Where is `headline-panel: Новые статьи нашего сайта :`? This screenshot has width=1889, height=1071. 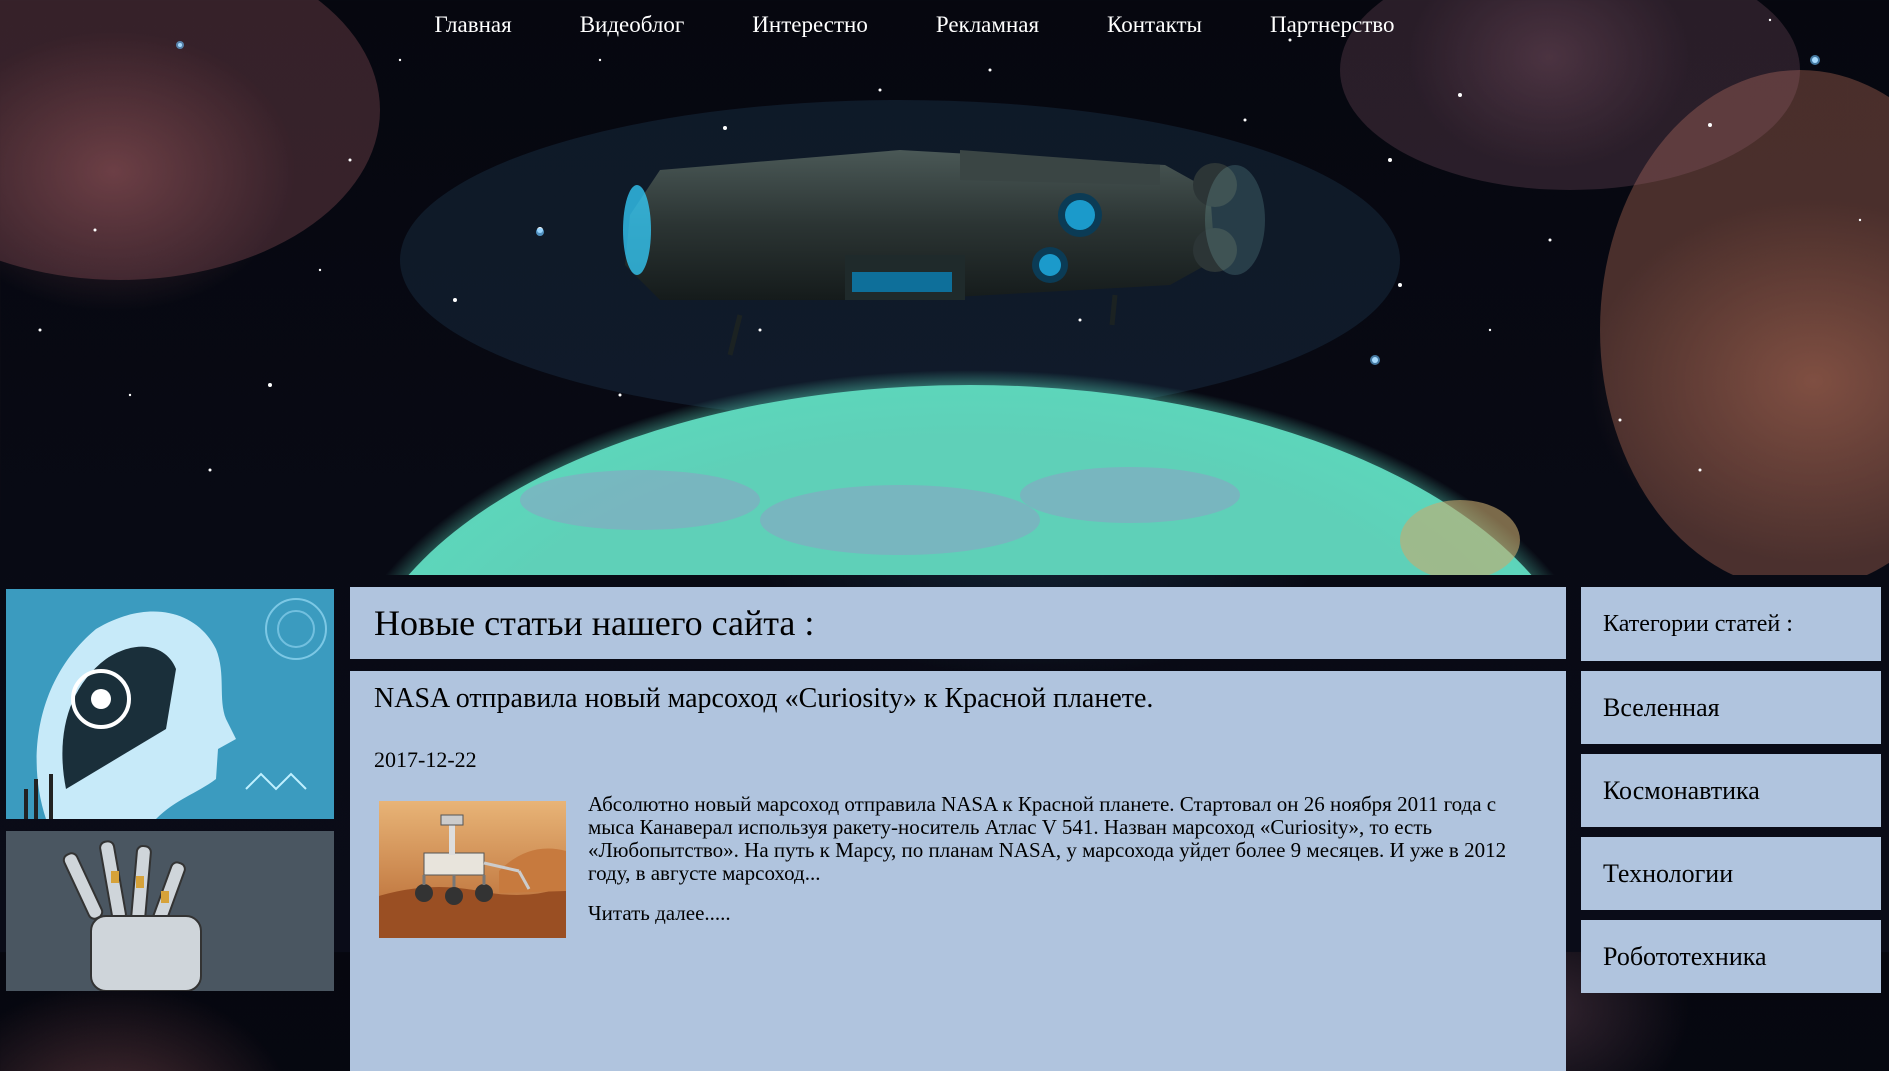
headline-panel: Новые статьи нашего сайта : is located at coordinates (958, 623).